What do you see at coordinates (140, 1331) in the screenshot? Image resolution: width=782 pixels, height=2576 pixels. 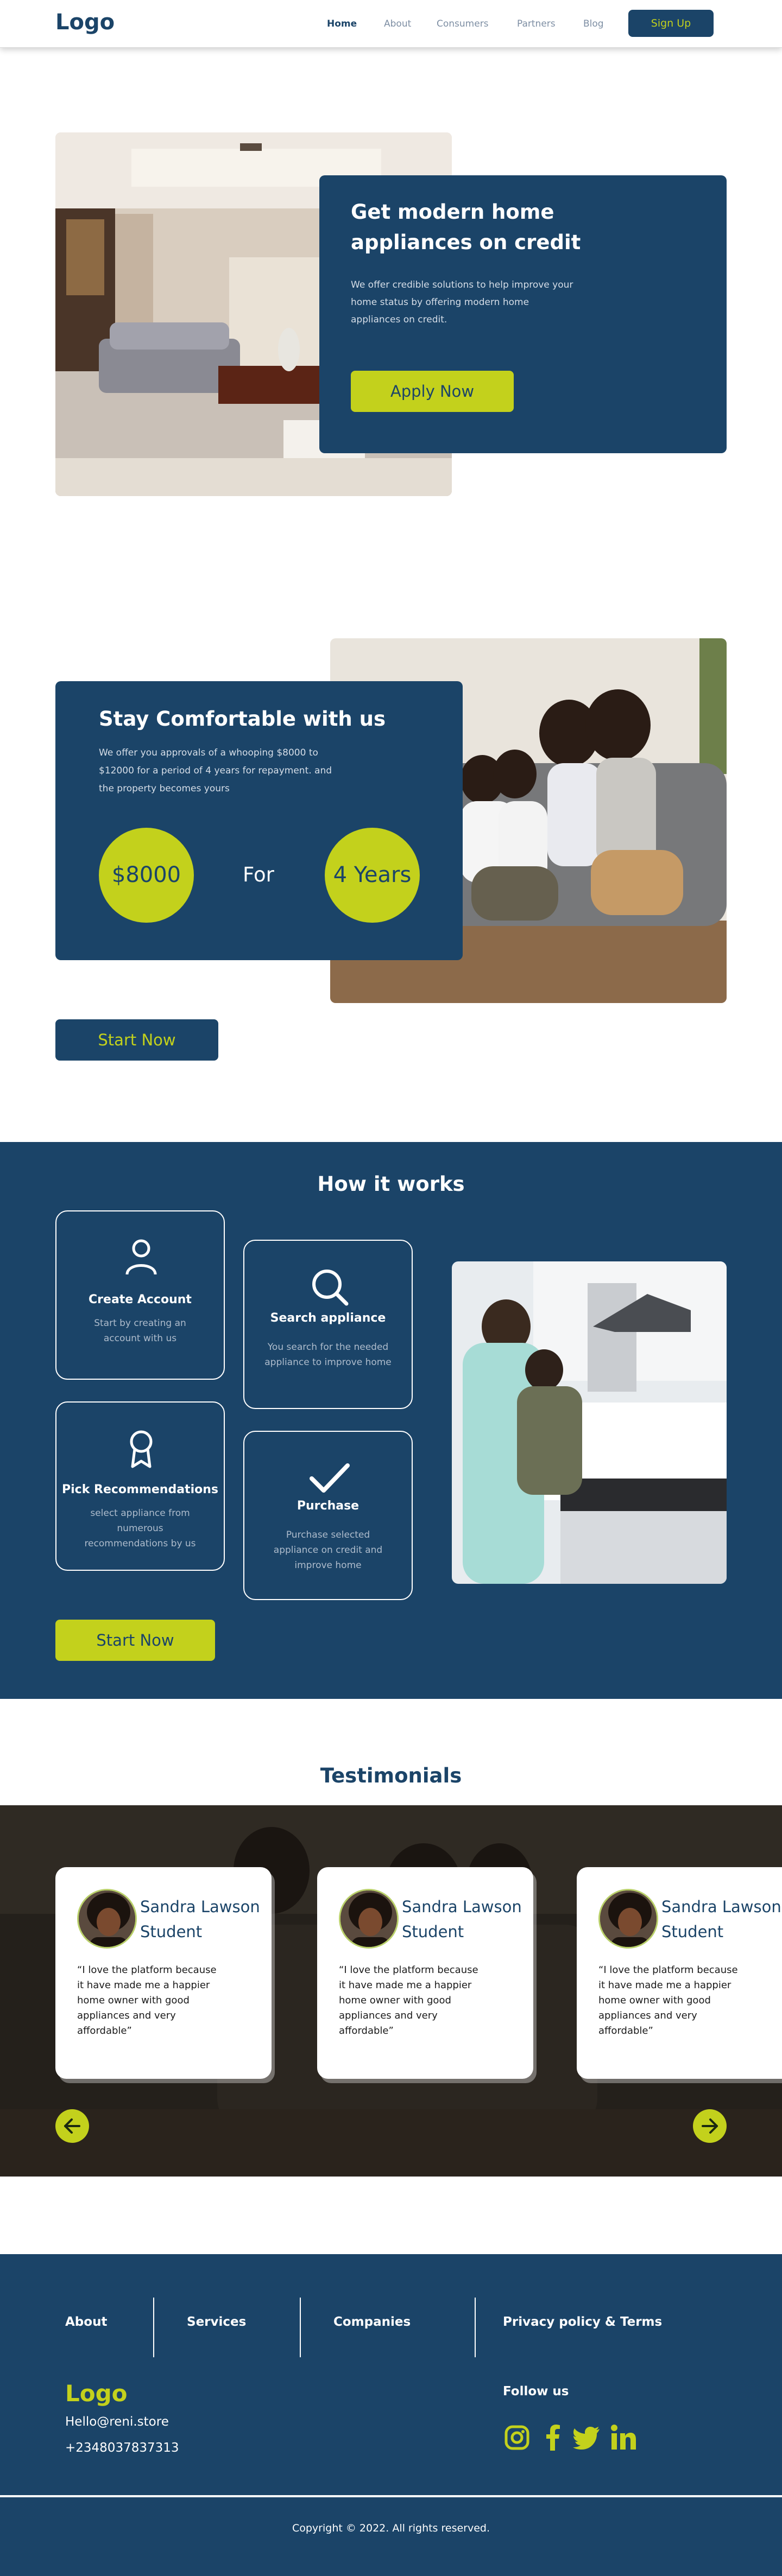 I see `step-text: Start by creating an account with us` at bounding box center [140, 1331].